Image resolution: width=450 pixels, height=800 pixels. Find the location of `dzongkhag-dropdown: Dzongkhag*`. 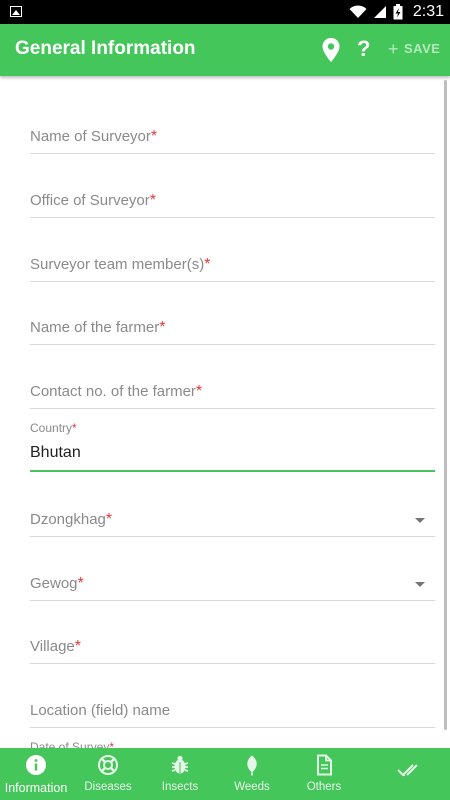

dzongkhag-dropdown: Dzongkhag* is located at coordinates (232, 524).